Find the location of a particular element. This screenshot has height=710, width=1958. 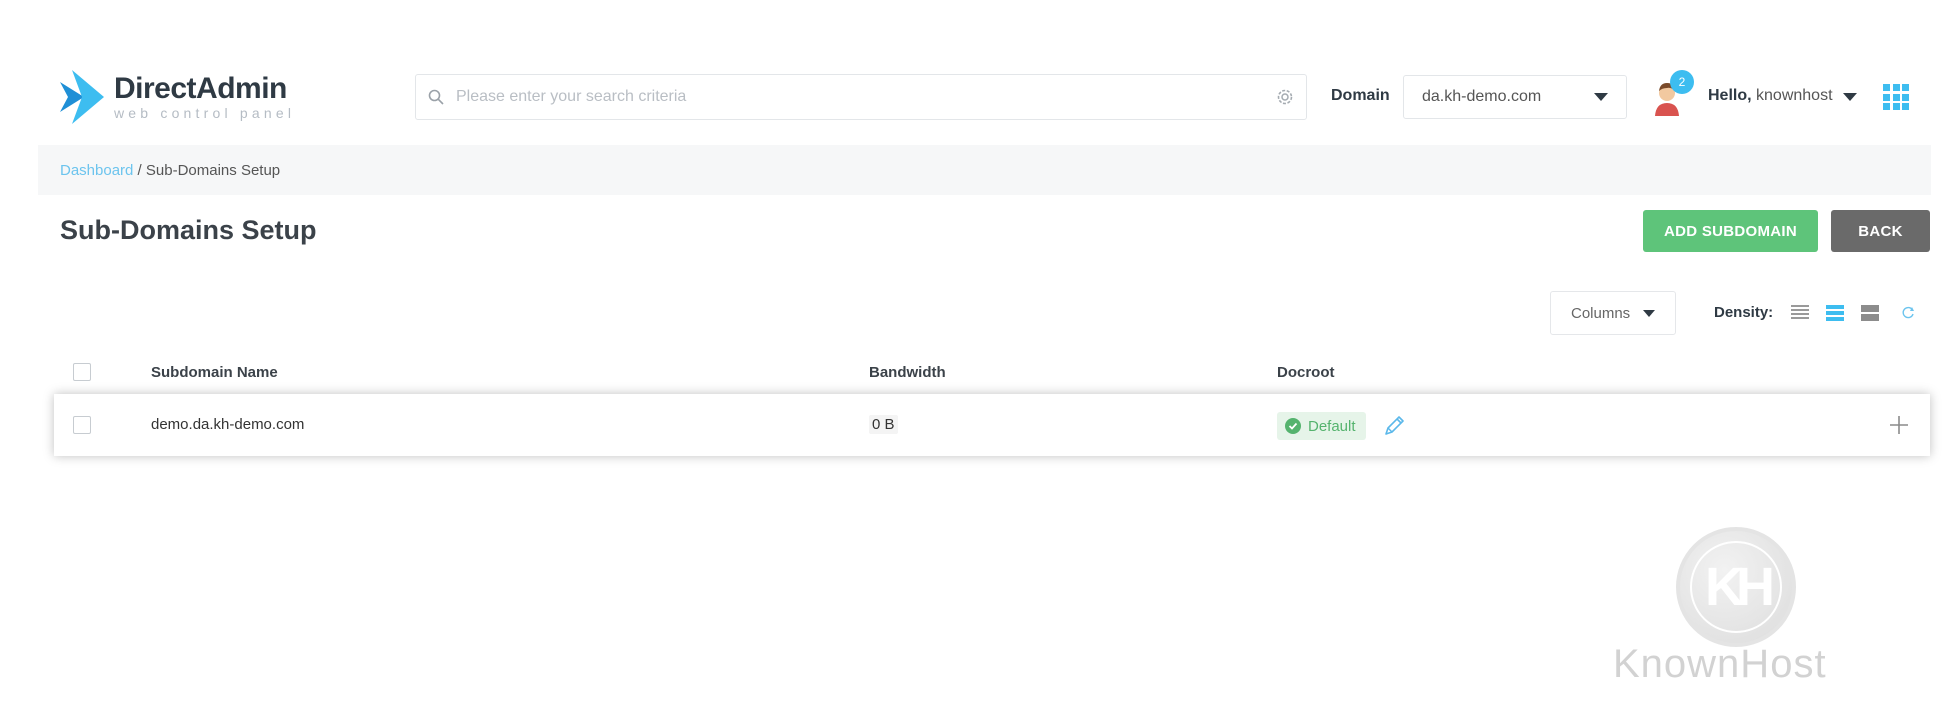

docroot-value: Default is located at coordinates (1332, 426).